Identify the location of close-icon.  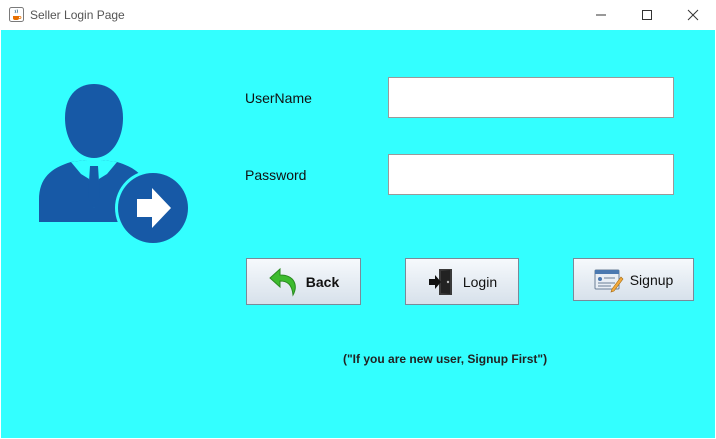
(693, 15).